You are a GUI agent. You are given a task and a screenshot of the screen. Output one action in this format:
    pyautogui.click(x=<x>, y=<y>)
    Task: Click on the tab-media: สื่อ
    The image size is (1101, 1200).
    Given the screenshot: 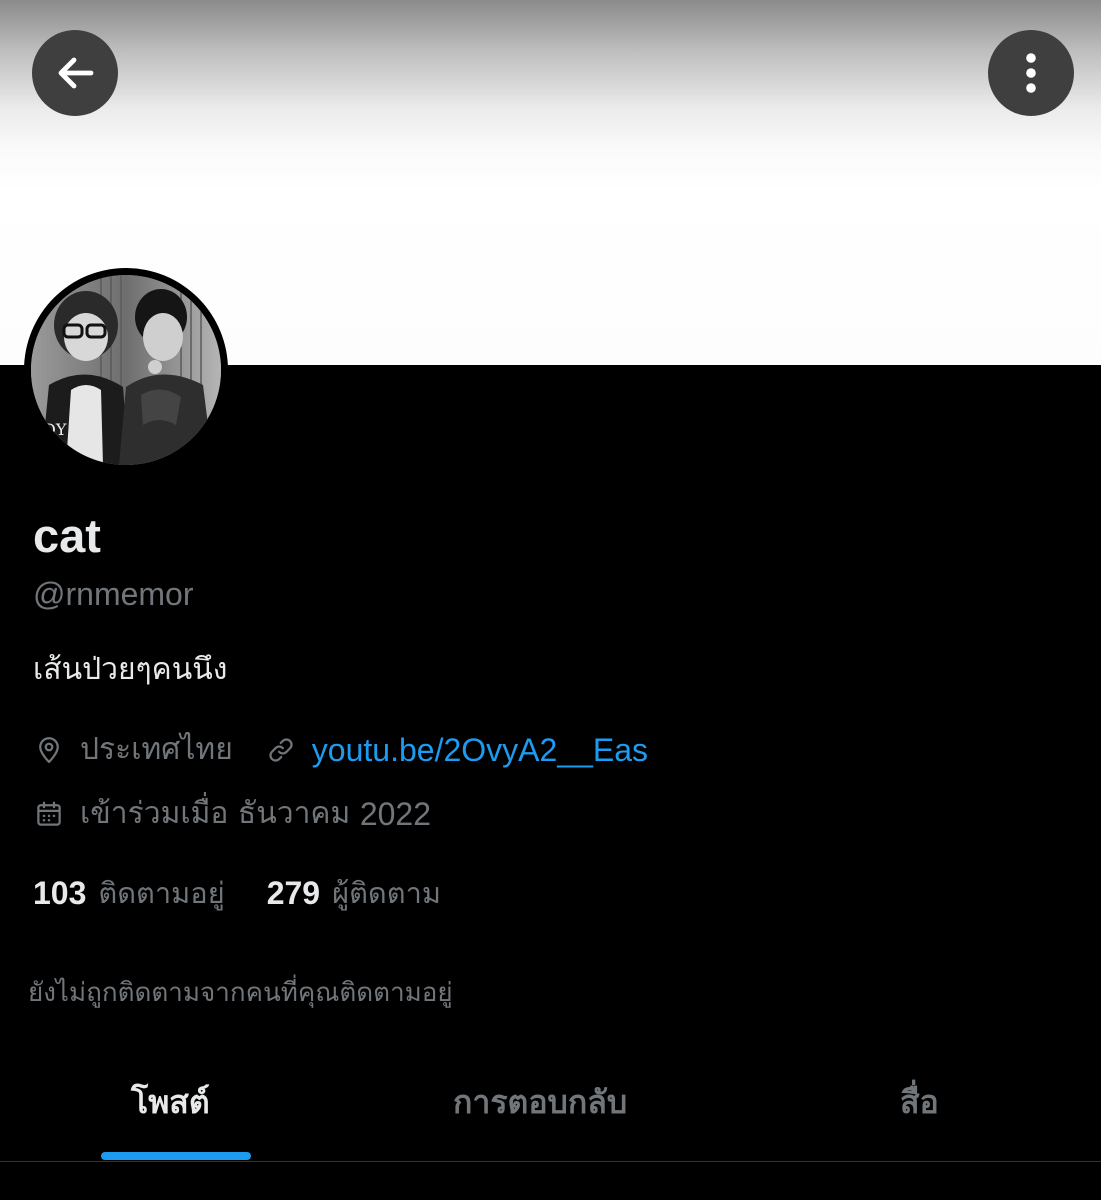 What is the action you would take?
    pyautogui.click(x=919, y=1102)
    